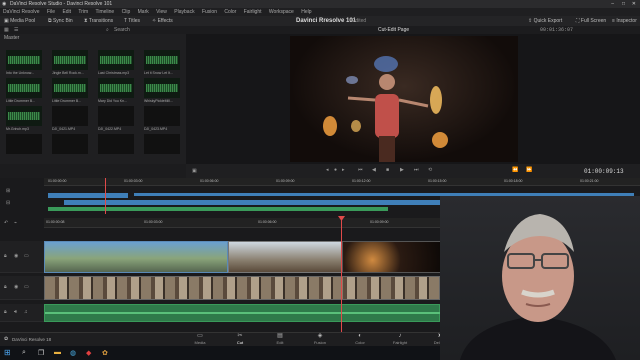 The height and width of the screenshot is (360, 640). Describe the element at coordinates (360, 340) in the screenshot. I see `page-color: ◐ Color` at that location.